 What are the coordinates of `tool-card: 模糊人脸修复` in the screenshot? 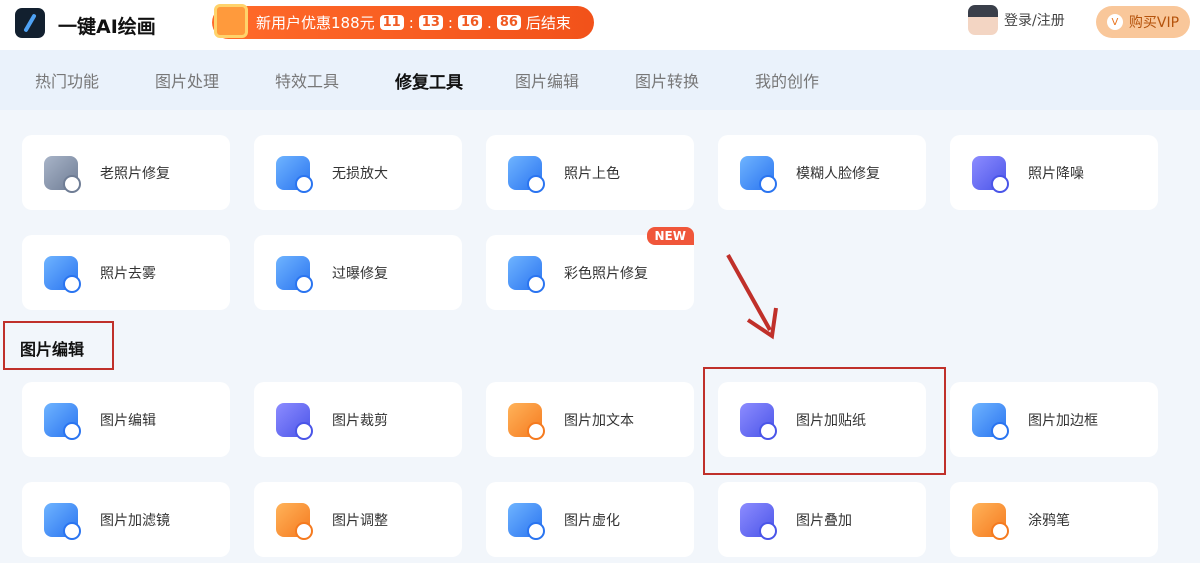 It's located at (822, 172).